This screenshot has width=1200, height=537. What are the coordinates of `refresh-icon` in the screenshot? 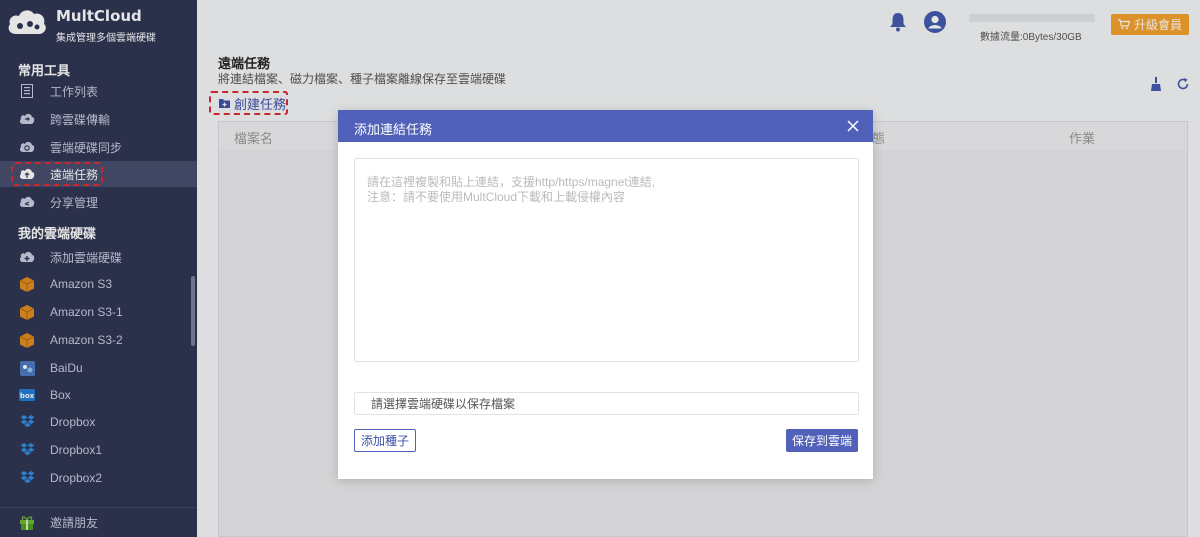 It's located at (1183, 84).